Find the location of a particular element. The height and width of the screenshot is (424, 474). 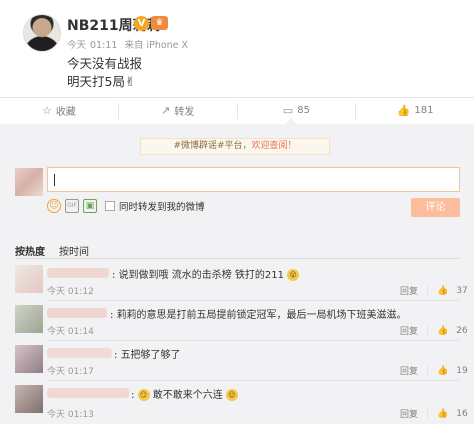

submit-comment-button: 评论 is located at coordinates (435, 207).